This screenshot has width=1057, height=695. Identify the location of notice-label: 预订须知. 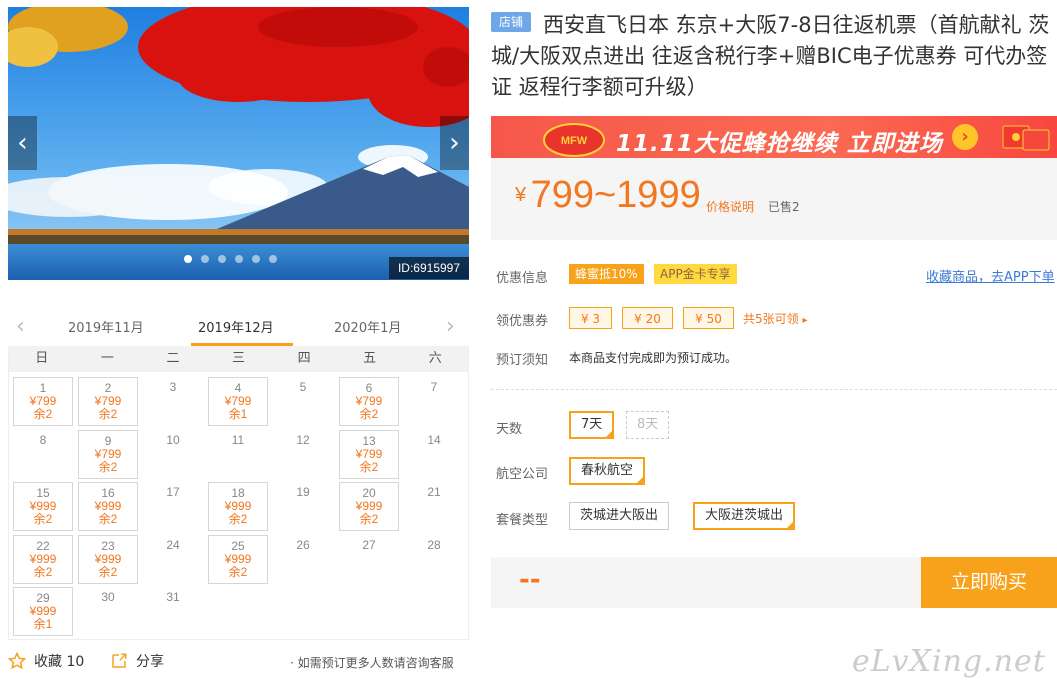
(522, 360).